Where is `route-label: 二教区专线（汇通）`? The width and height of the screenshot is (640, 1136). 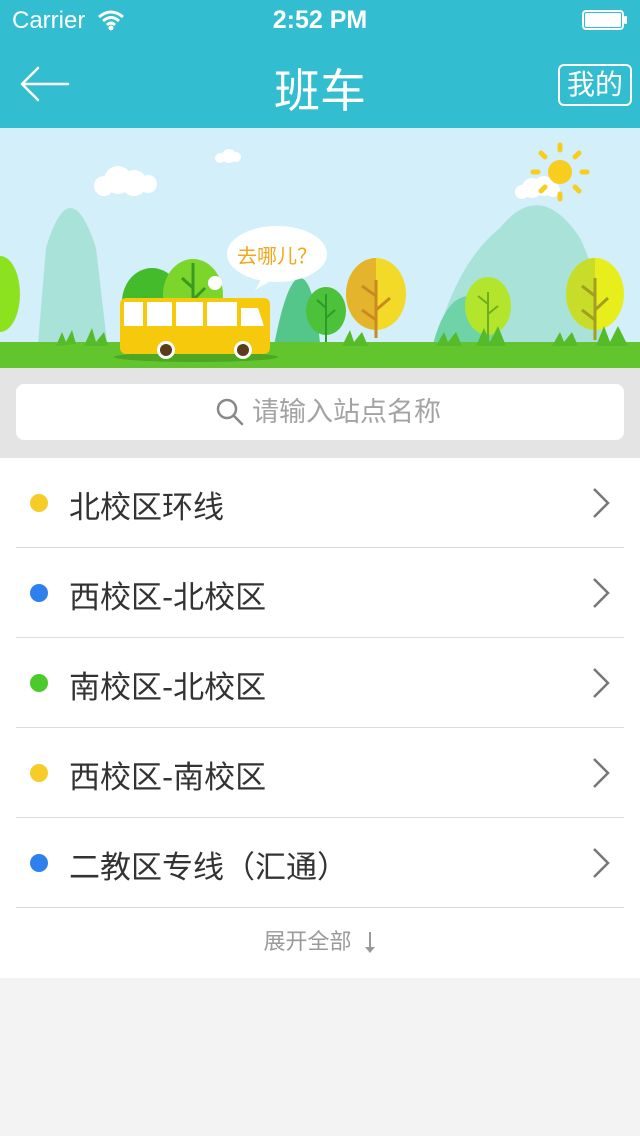 route-label: 二教区专线（汇通） is located at coordinates (208, 868).